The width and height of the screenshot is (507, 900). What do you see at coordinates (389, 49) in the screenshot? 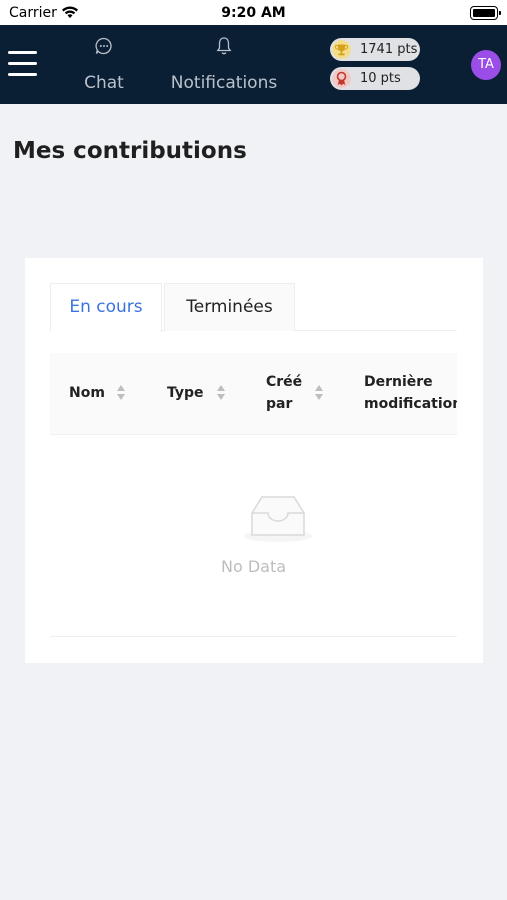
I see `points-value: 1741 pts` at bounding box center [389, 49].